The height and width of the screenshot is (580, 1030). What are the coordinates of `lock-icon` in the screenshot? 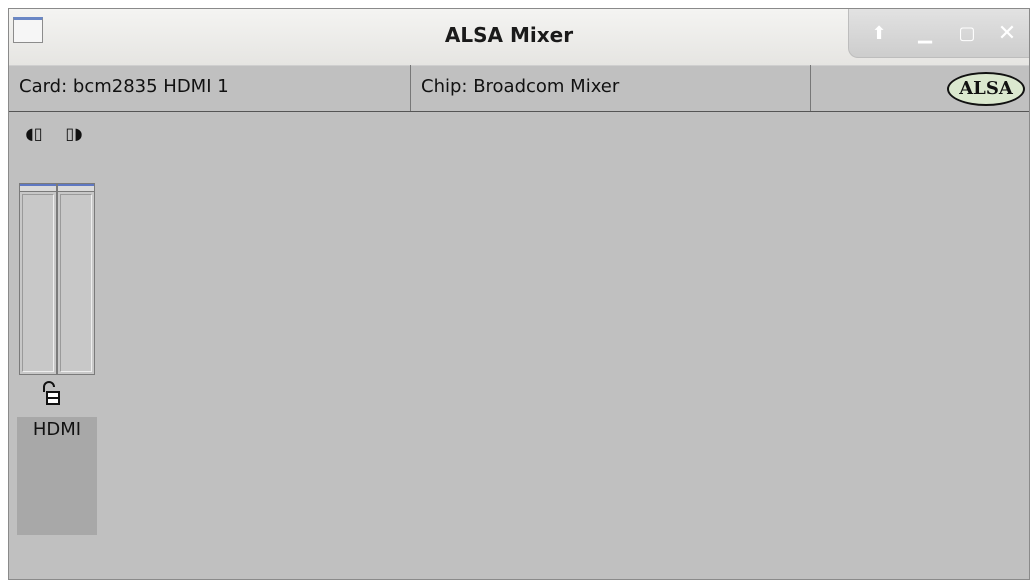 It's located at (51, 395).